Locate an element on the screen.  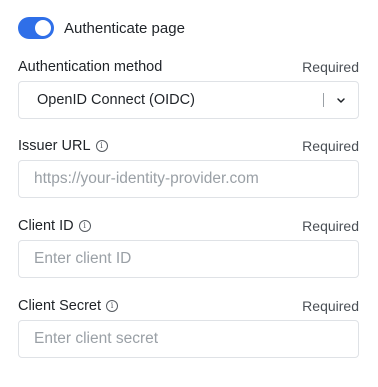
client-id-input-box is located at coordinates (188, 259).